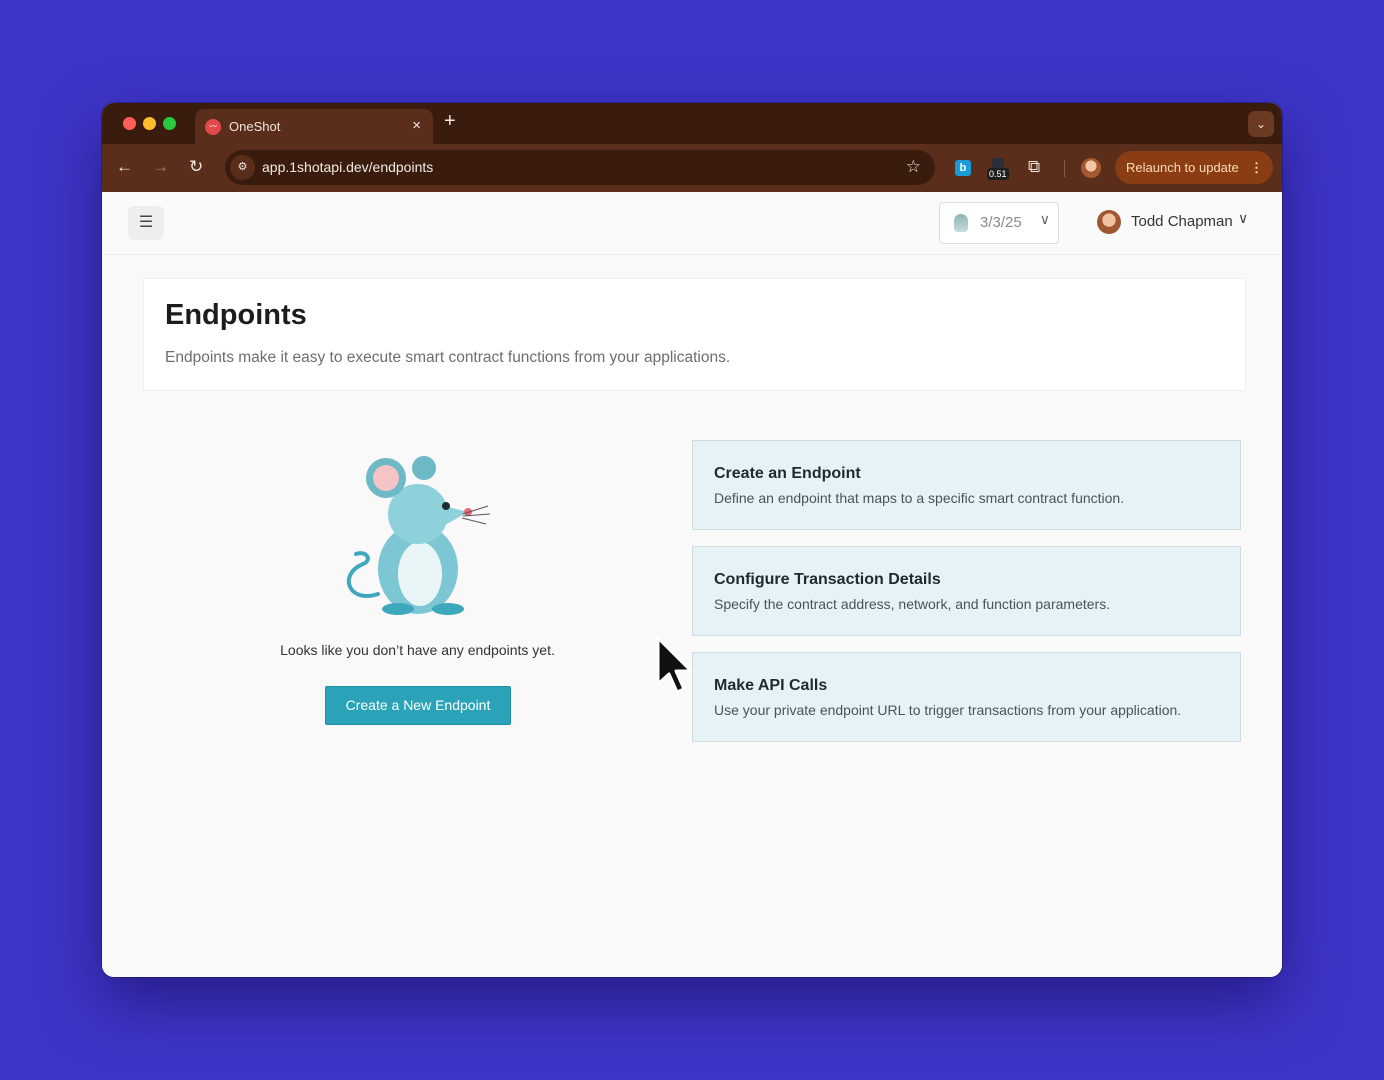  What do you see at coordinates (827, 579) in the screenshot?
I see `step-title: Configure Transaction Details` at bounding box center [827, 579].